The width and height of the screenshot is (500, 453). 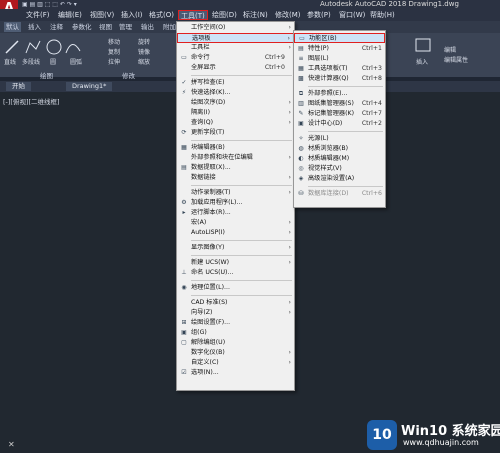 I want to click on quick-access-toolbar: ▣ ▤ ▥ ⬚ ⬚ ↶ ↷ ▾, so click(x=49, y=4).